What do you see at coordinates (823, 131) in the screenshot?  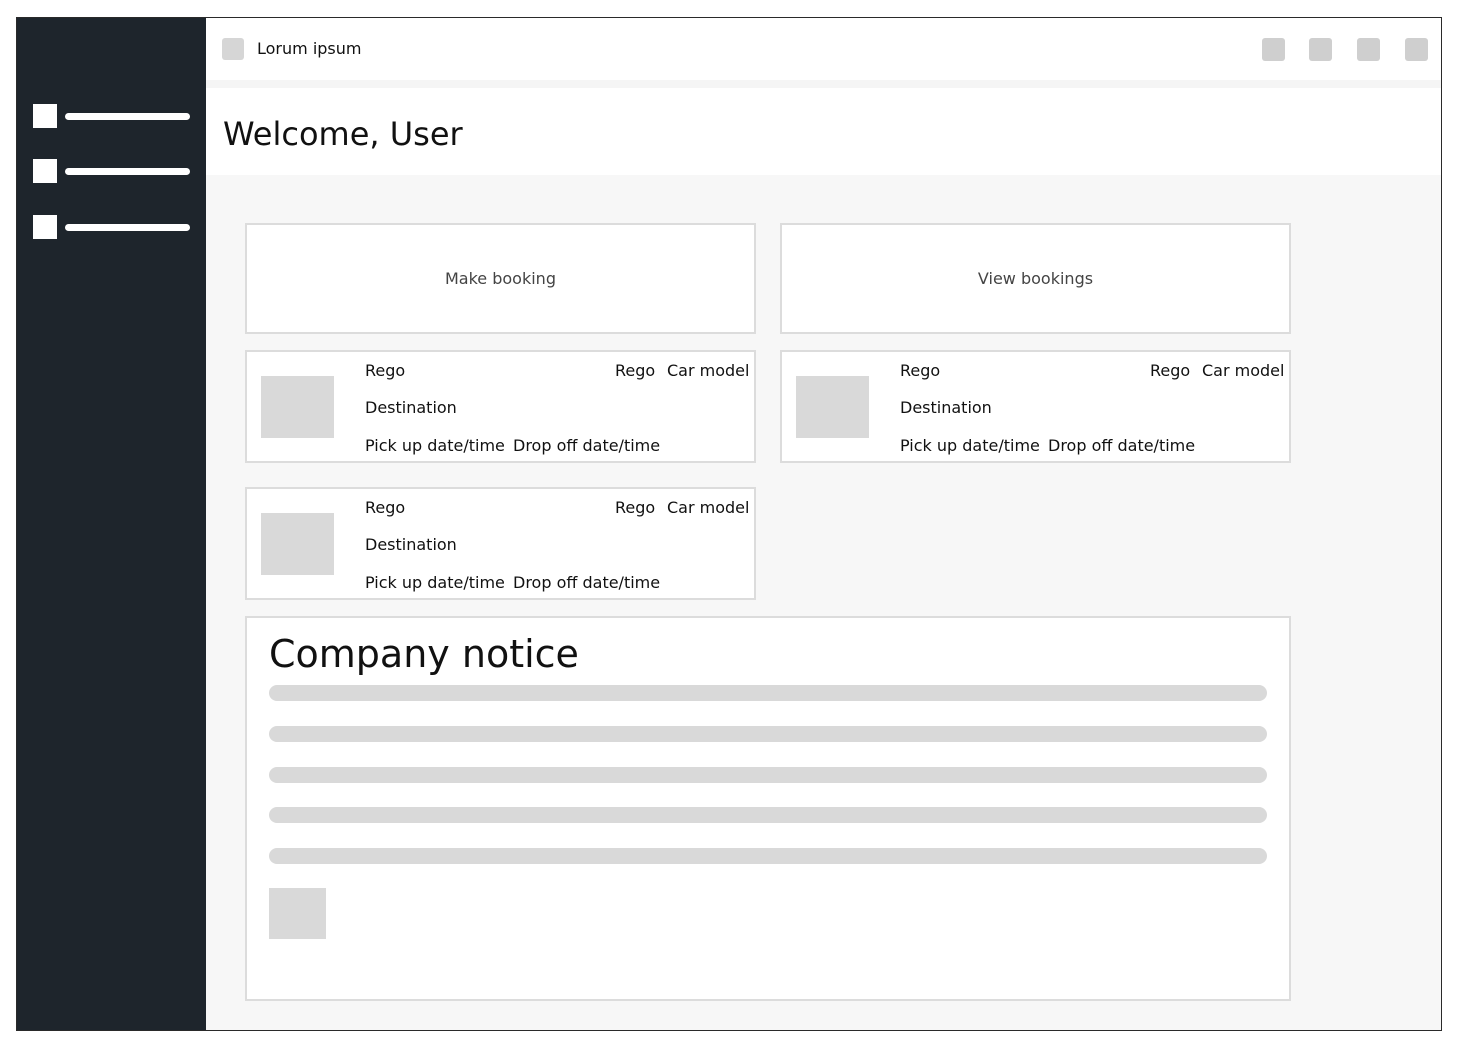 I see `page-header: Welcome, User` at bounding box center [823, 131].